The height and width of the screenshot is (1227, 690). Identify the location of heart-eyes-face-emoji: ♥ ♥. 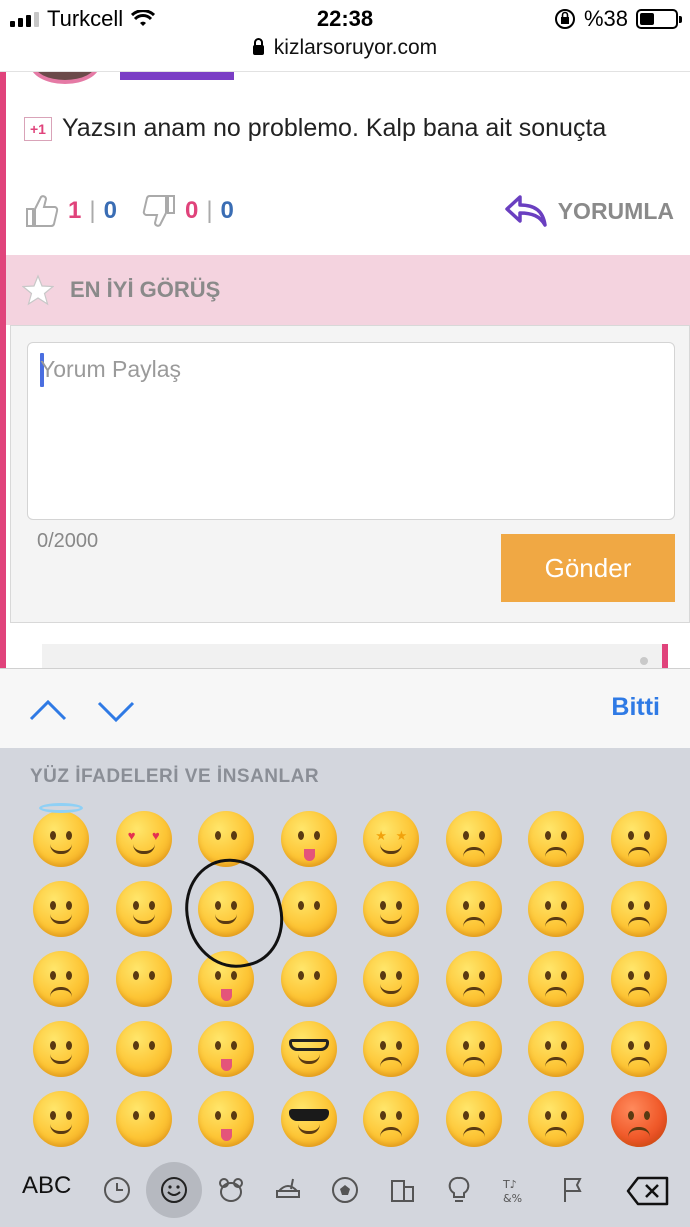
(144, 839).